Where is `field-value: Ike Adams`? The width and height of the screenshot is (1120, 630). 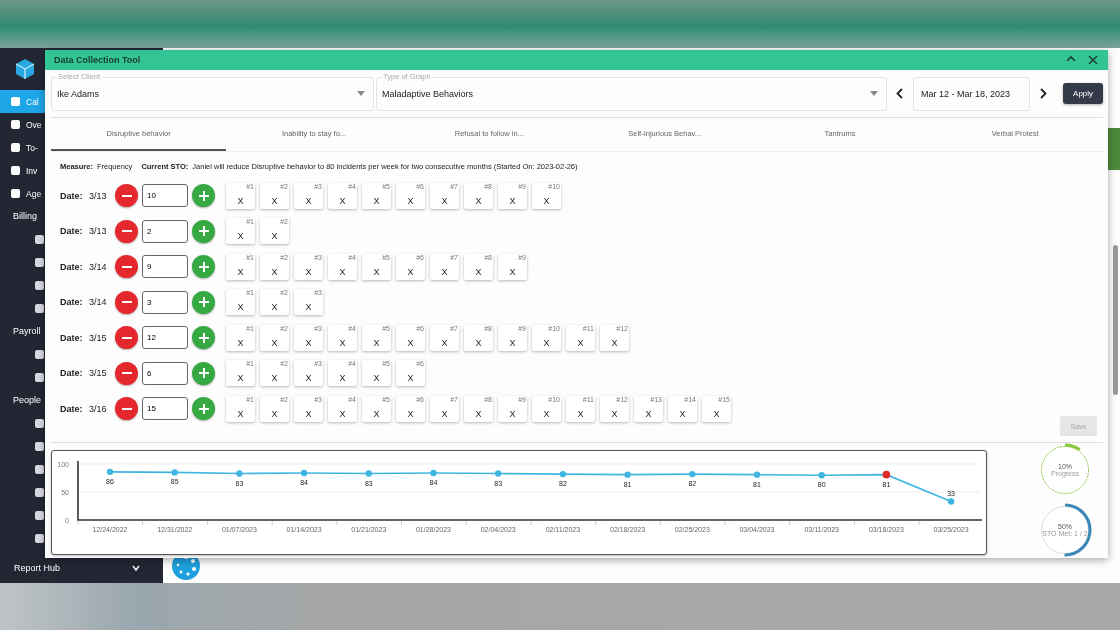 field-value: Ike Adams is located at coordinates (79, 93).